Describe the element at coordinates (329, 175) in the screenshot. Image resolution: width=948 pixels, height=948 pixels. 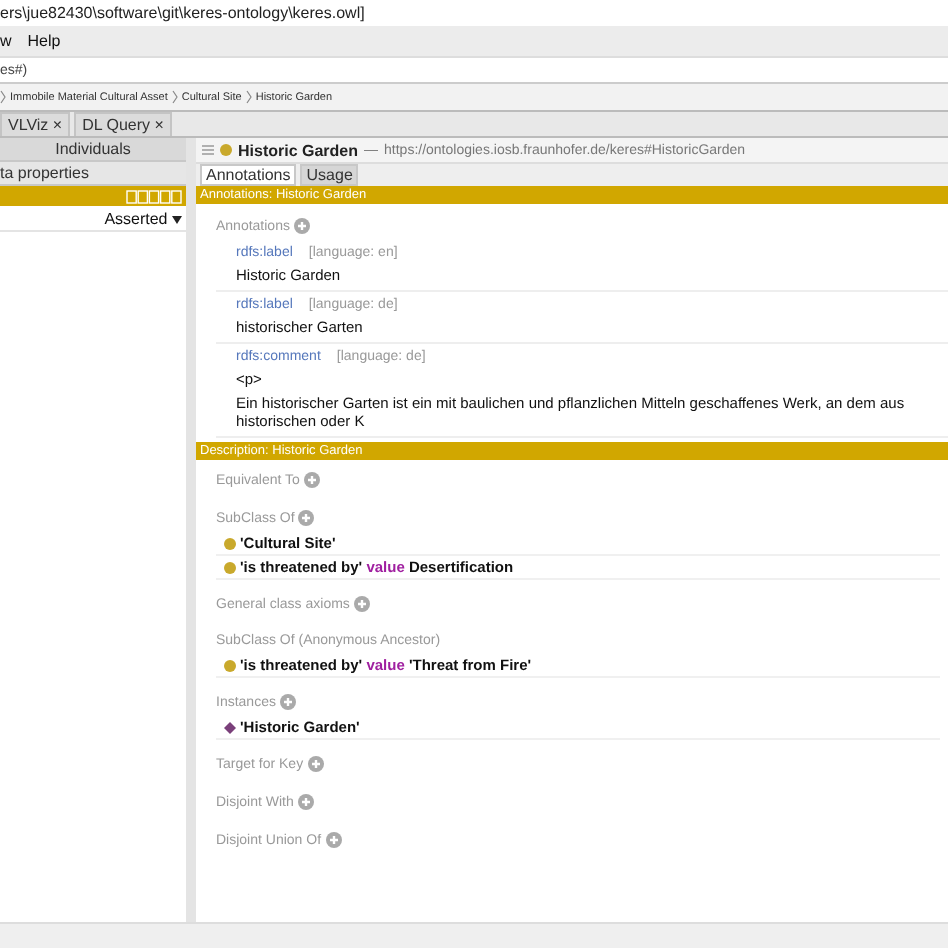
I see `tab: Usage` at that location.